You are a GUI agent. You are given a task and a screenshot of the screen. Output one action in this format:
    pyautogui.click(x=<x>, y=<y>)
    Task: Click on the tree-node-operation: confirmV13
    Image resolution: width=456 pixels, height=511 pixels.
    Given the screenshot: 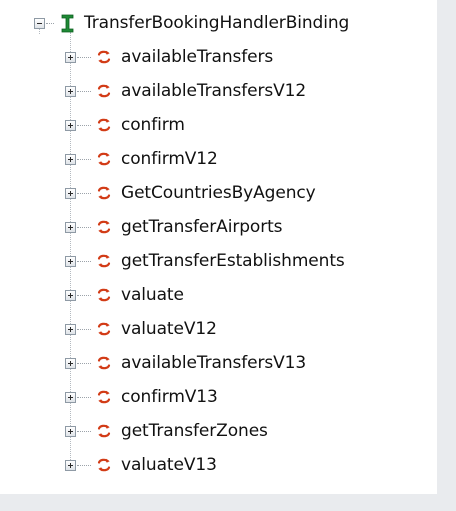 What is the action you would take?
    pyautogui.click(x=141, y=397)
    